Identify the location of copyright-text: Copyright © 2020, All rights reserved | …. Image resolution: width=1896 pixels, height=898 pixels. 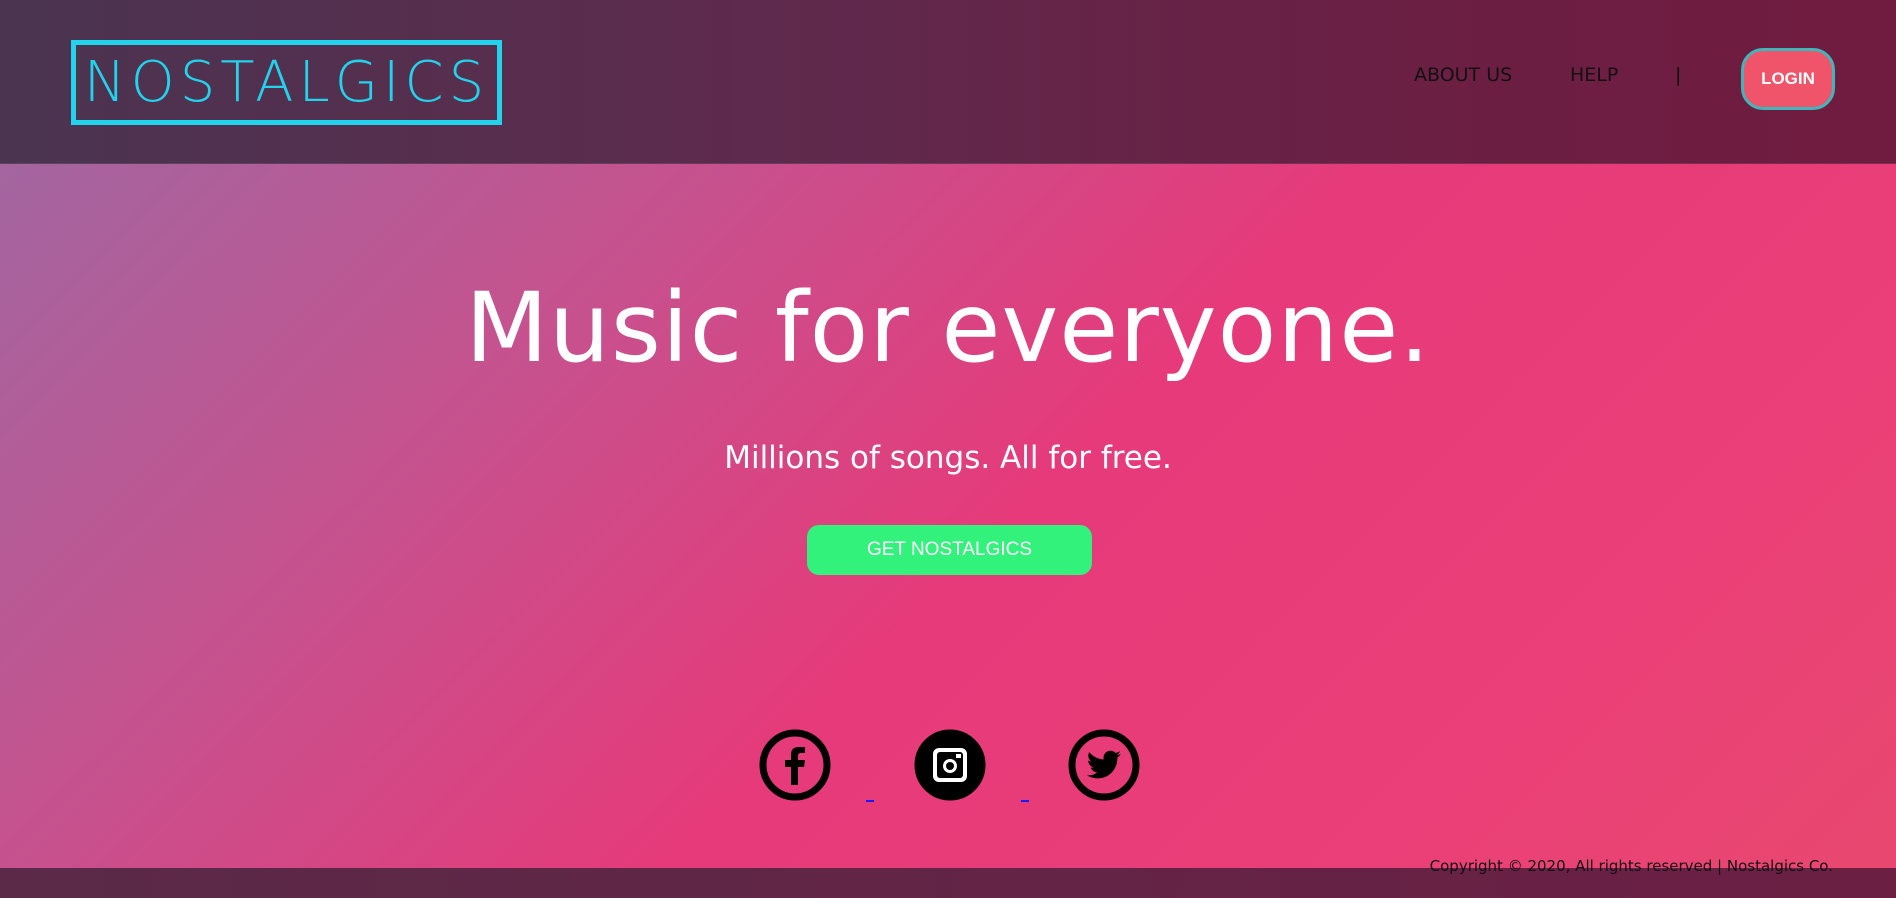
(1631, 866).